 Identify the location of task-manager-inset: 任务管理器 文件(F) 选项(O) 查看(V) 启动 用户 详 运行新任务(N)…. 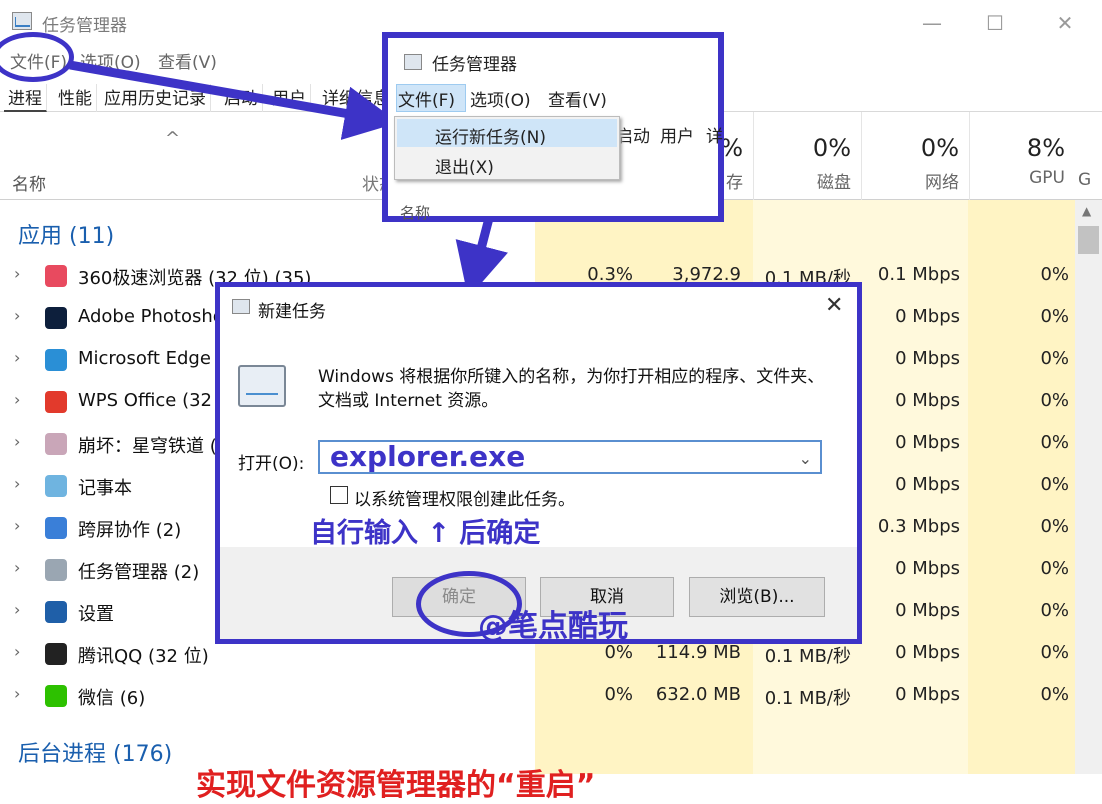
(553, 127).